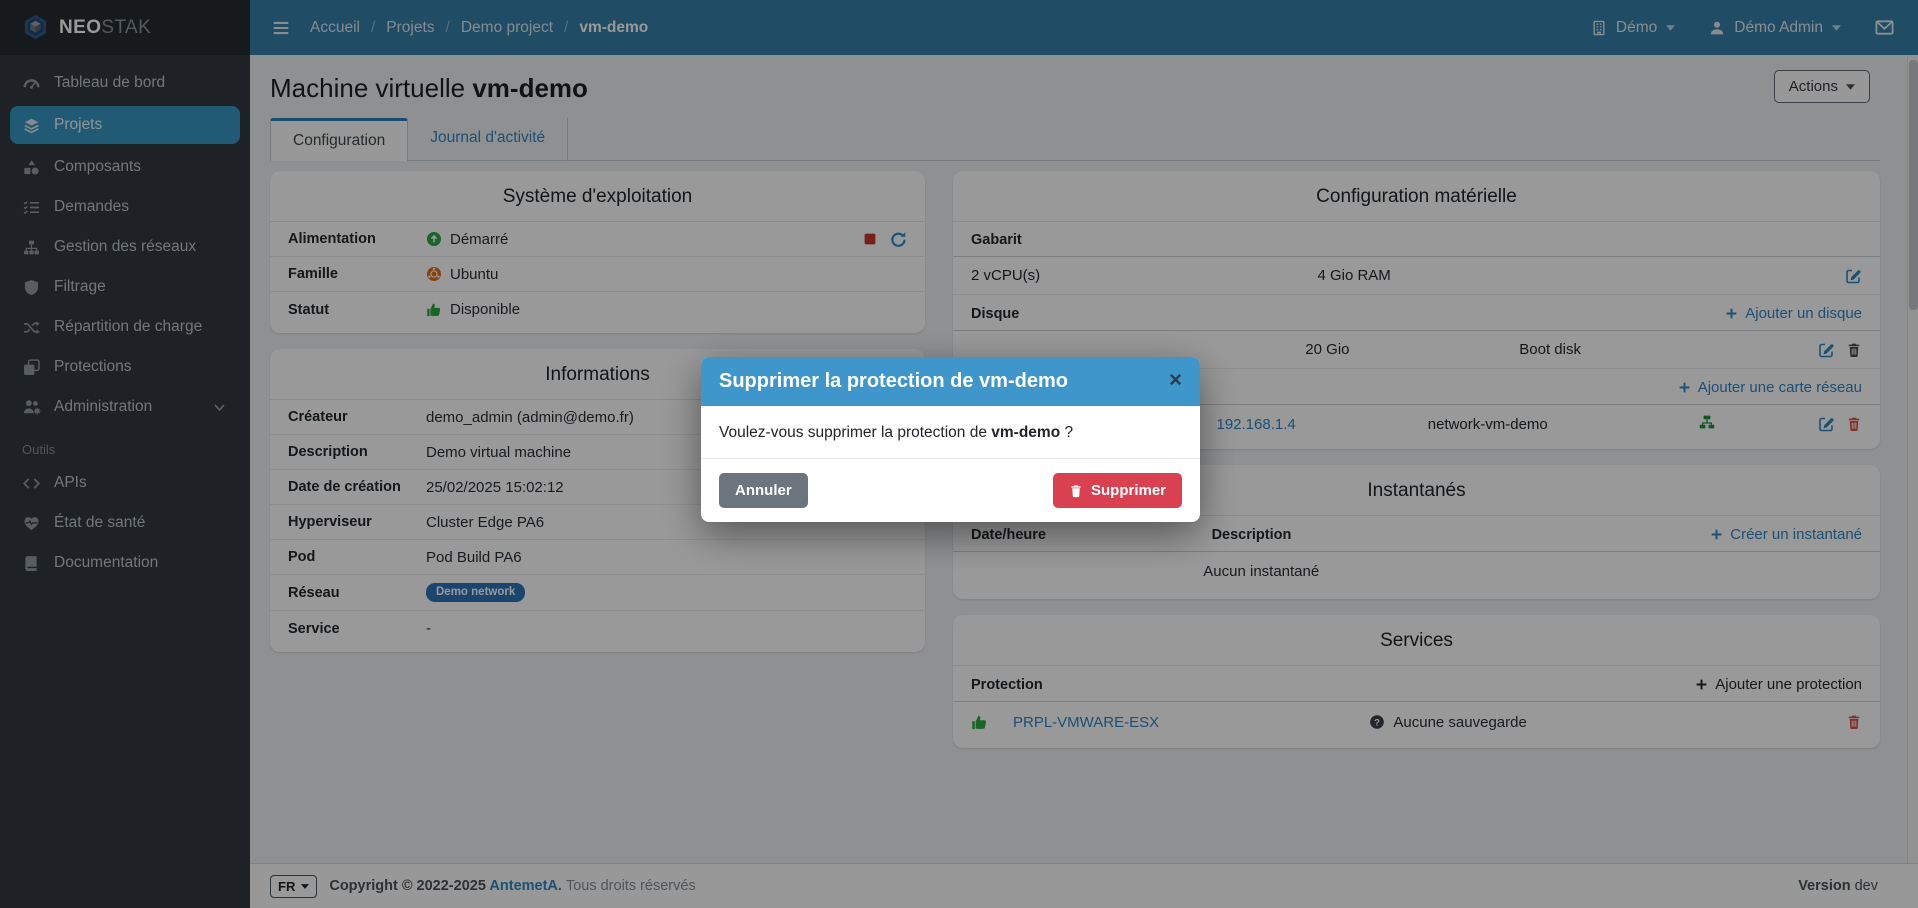 The width and height of the screenshot is (1918, 908). I want to click on modal-footer: Annuler Supprimer, so click(950, 490).